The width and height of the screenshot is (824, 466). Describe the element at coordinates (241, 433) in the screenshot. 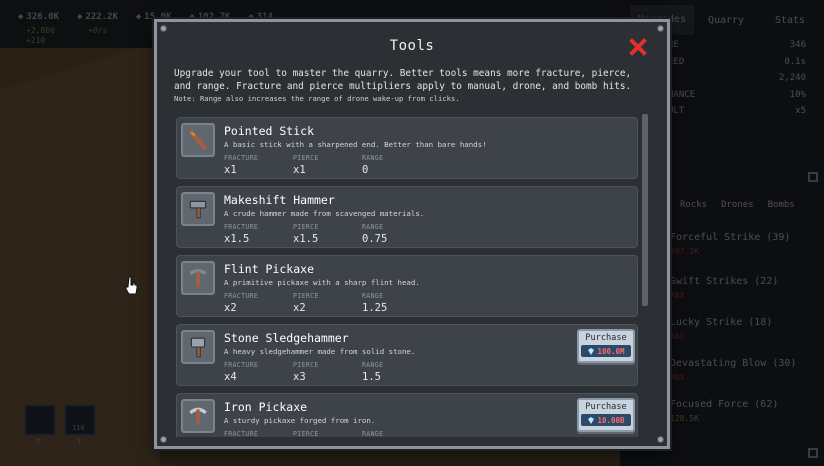

I see `fracture-stat: FRACTURE` at that location.